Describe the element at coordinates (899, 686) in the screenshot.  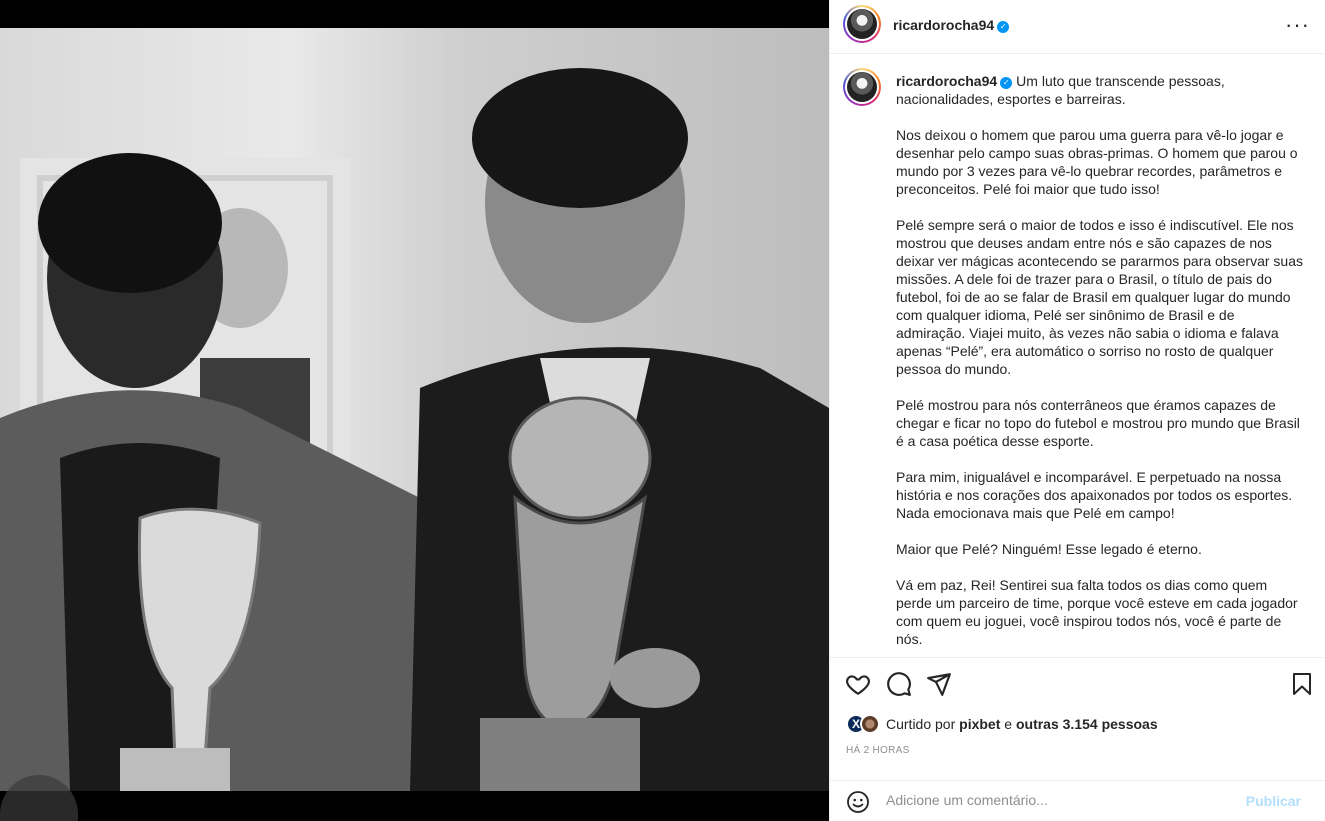
I see `comment-icon` at that location.